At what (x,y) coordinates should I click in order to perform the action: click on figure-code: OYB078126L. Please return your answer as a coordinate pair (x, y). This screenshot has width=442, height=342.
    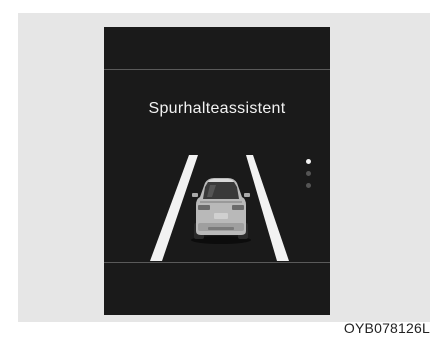
    Looking at the image, I should click on (386, 328).